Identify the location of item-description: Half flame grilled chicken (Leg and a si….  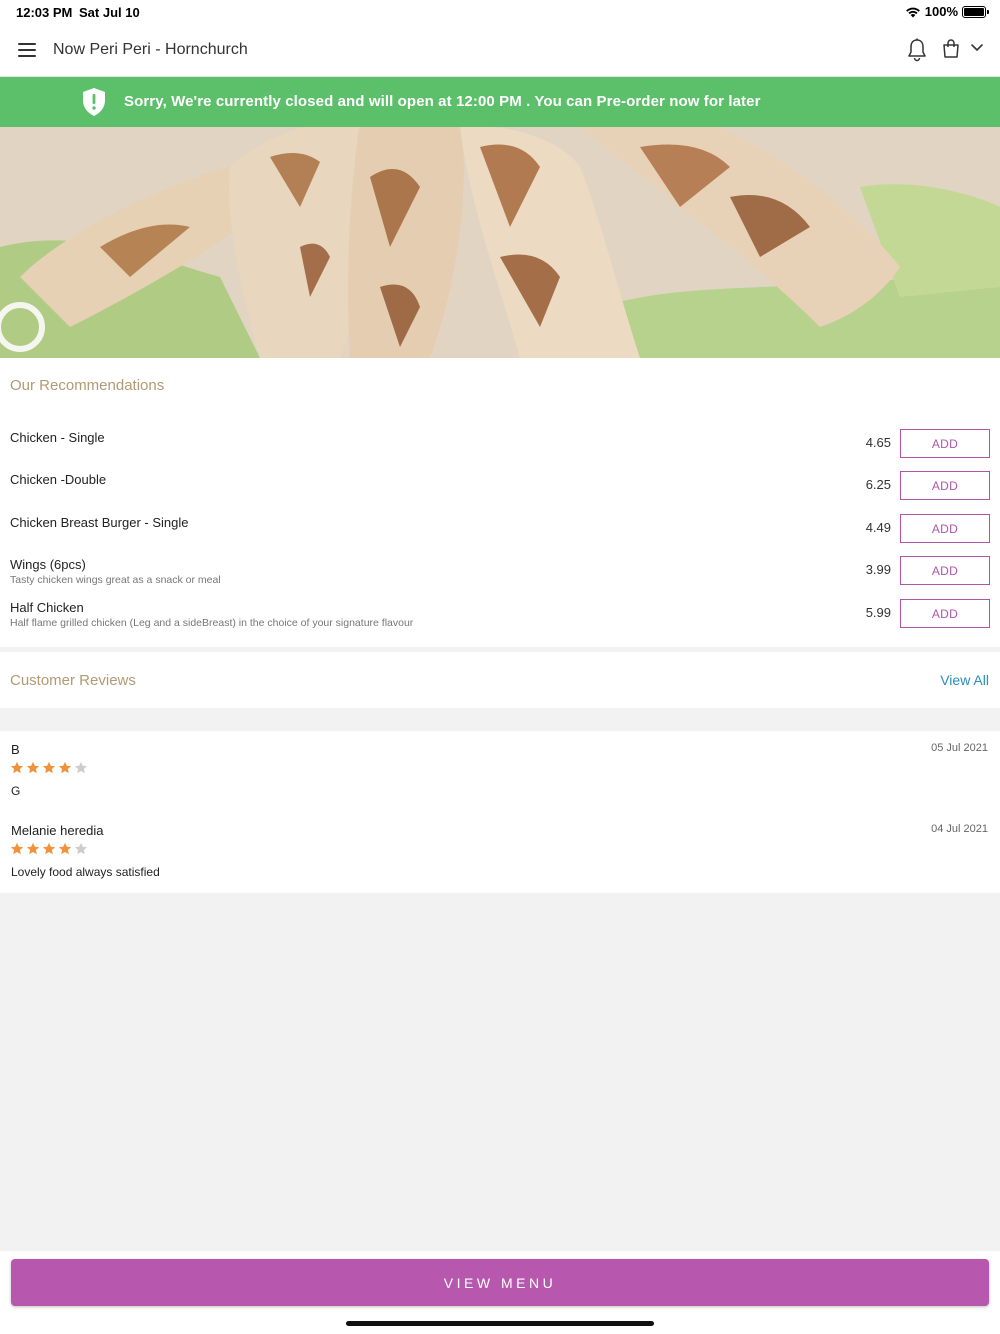
(212, 623).